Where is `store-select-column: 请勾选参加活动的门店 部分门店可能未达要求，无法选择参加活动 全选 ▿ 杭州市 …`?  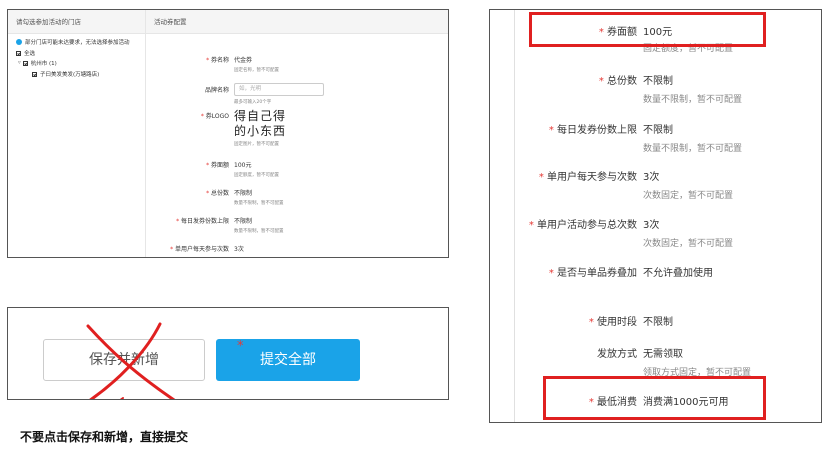 store-select-column: 请勾选参加活动的门店 部分门店可能未达要求，无法选择参加活动 全选 ▿ 杭州市 … is located at coordinates (77, 133).